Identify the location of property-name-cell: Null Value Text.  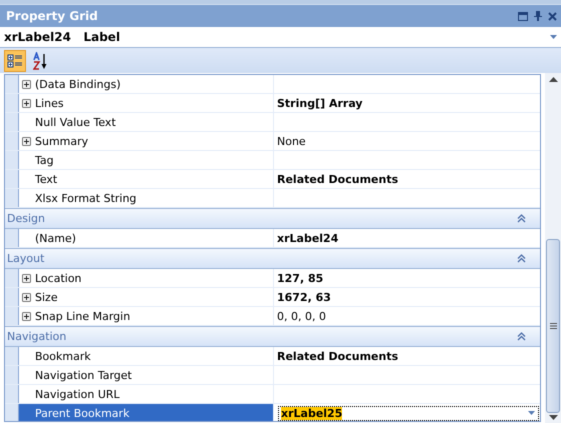
(146, 122).